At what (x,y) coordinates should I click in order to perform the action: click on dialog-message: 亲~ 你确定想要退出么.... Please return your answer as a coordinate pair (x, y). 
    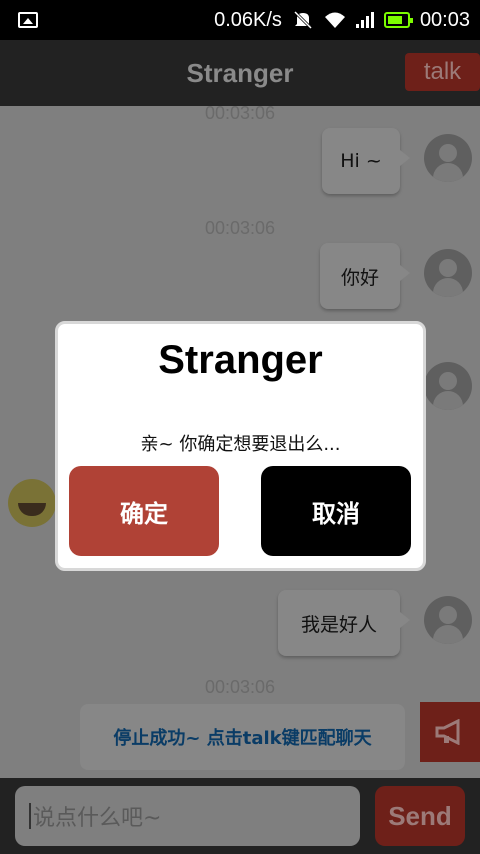
    Looking at the image, I should click on (240, 444).